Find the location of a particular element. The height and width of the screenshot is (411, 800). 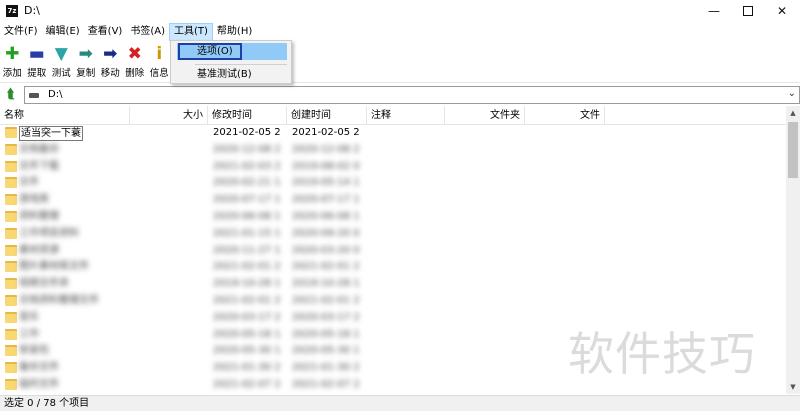

column-header: 名称 大小 修改时间 创建时间 注释 文件夹 文件 is located at coordinates (393, 115).